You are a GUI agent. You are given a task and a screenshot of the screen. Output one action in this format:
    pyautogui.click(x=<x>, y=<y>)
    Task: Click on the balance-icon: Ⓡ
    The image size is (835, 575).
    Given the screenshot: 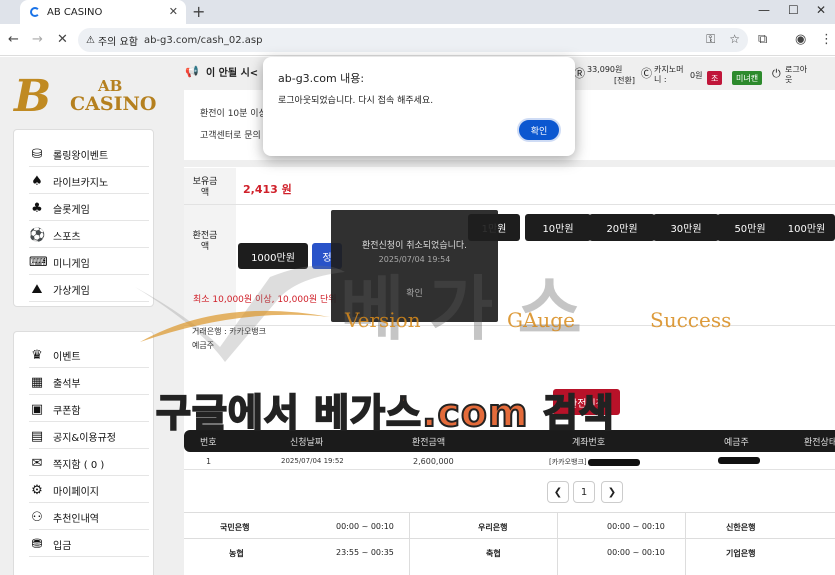 What is the action you would take?
    pyautogui.click(x=579, y=73)
    